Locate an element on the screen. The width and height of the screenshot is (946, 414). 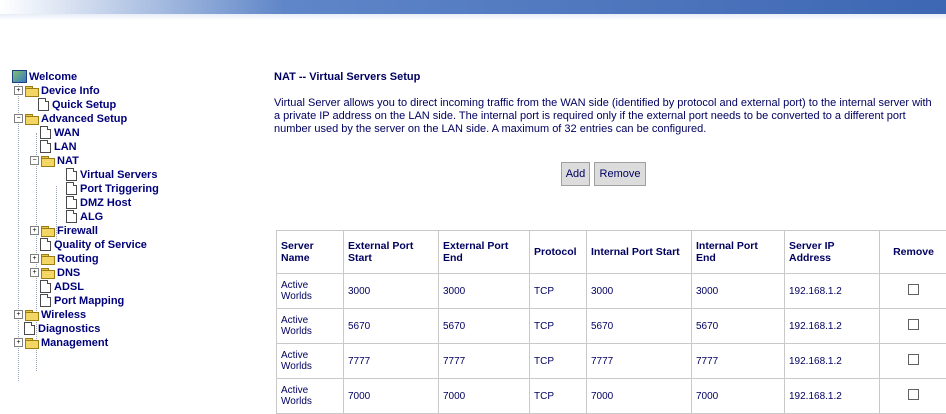
nav-management: + Management is located at coordinates (61, 342).